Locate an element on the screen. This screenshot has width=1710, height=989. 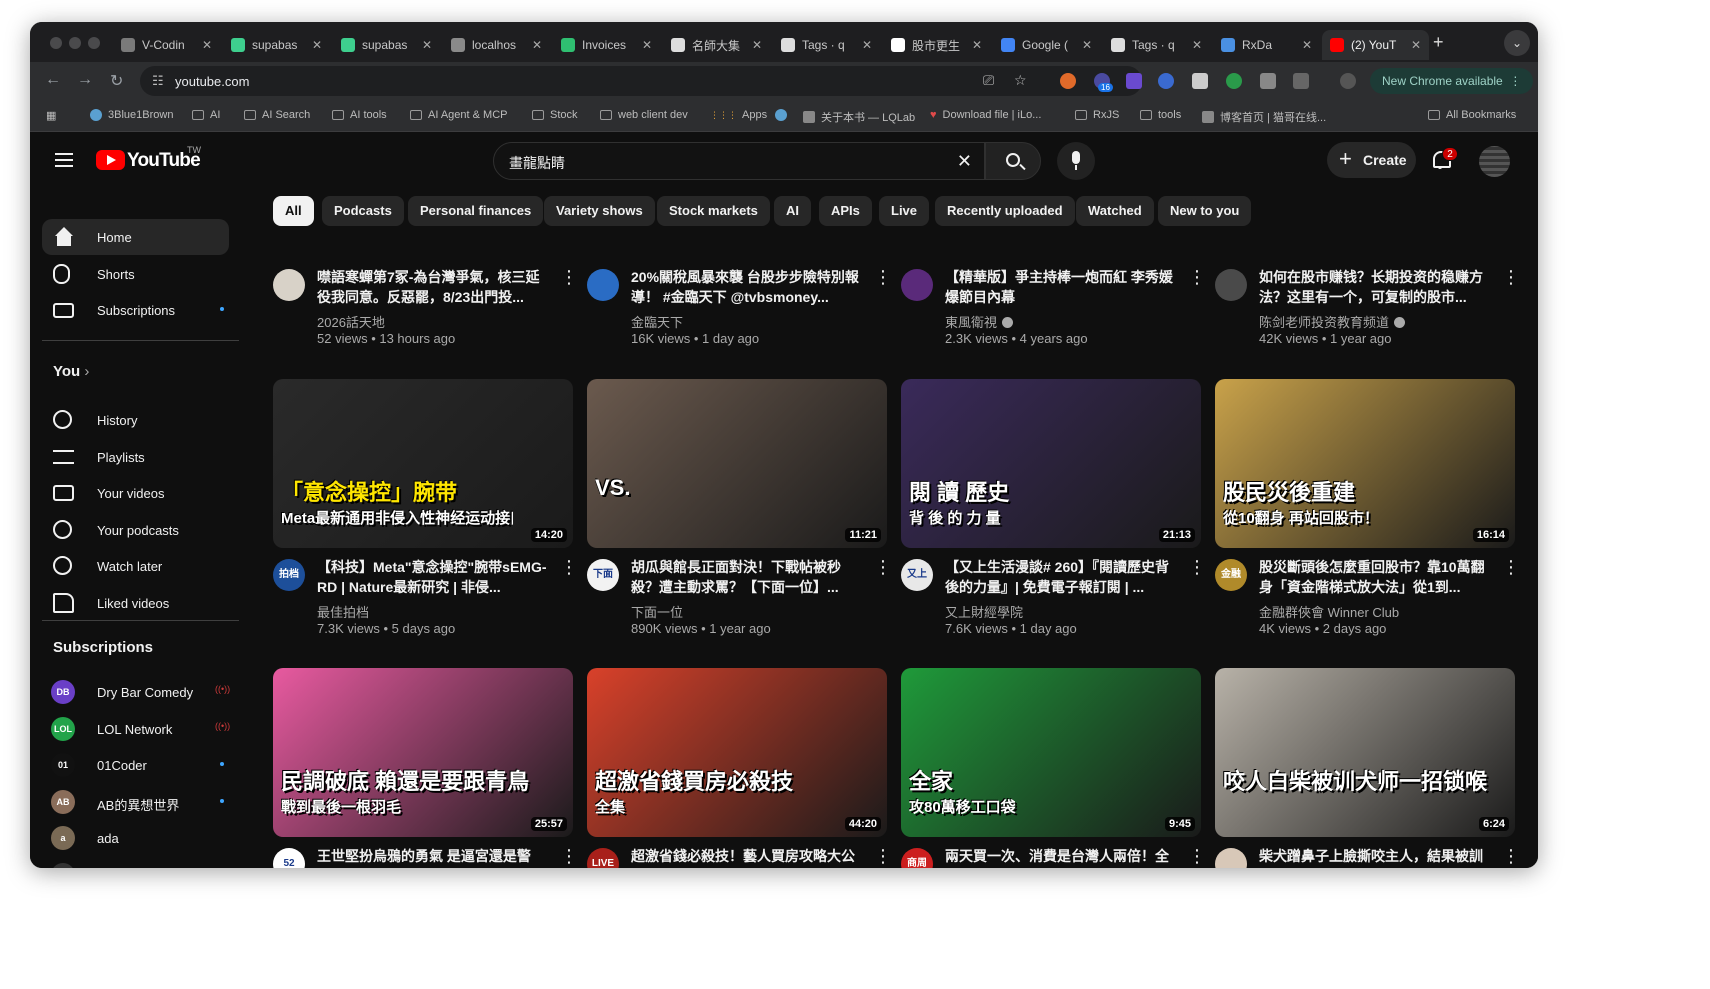
bookmark-item: RxJS is located at coordinates (1097, 115).